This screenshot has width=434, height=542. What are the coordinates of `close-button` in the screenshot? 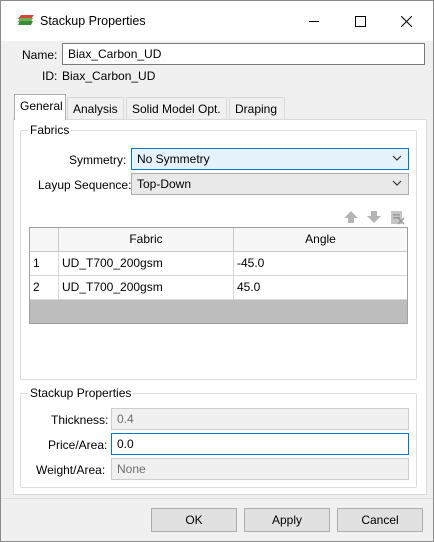 It's located at (406, 21).